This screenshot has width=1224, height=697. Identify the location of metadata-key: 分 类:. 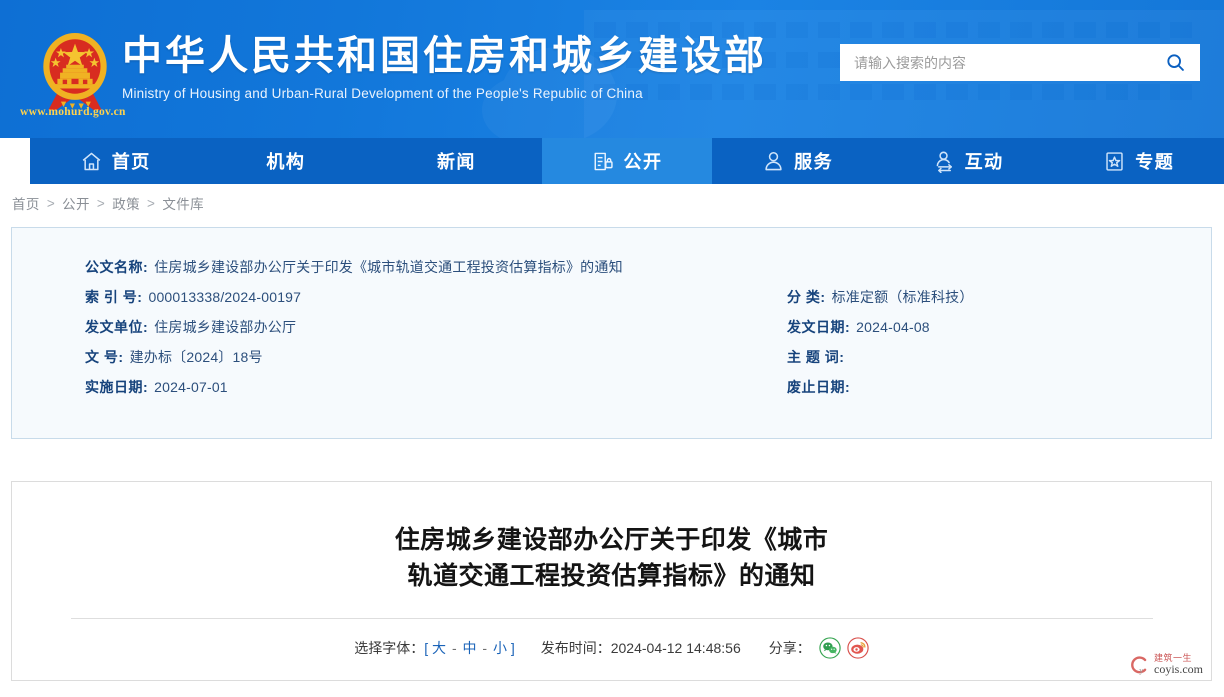
(806, 297).